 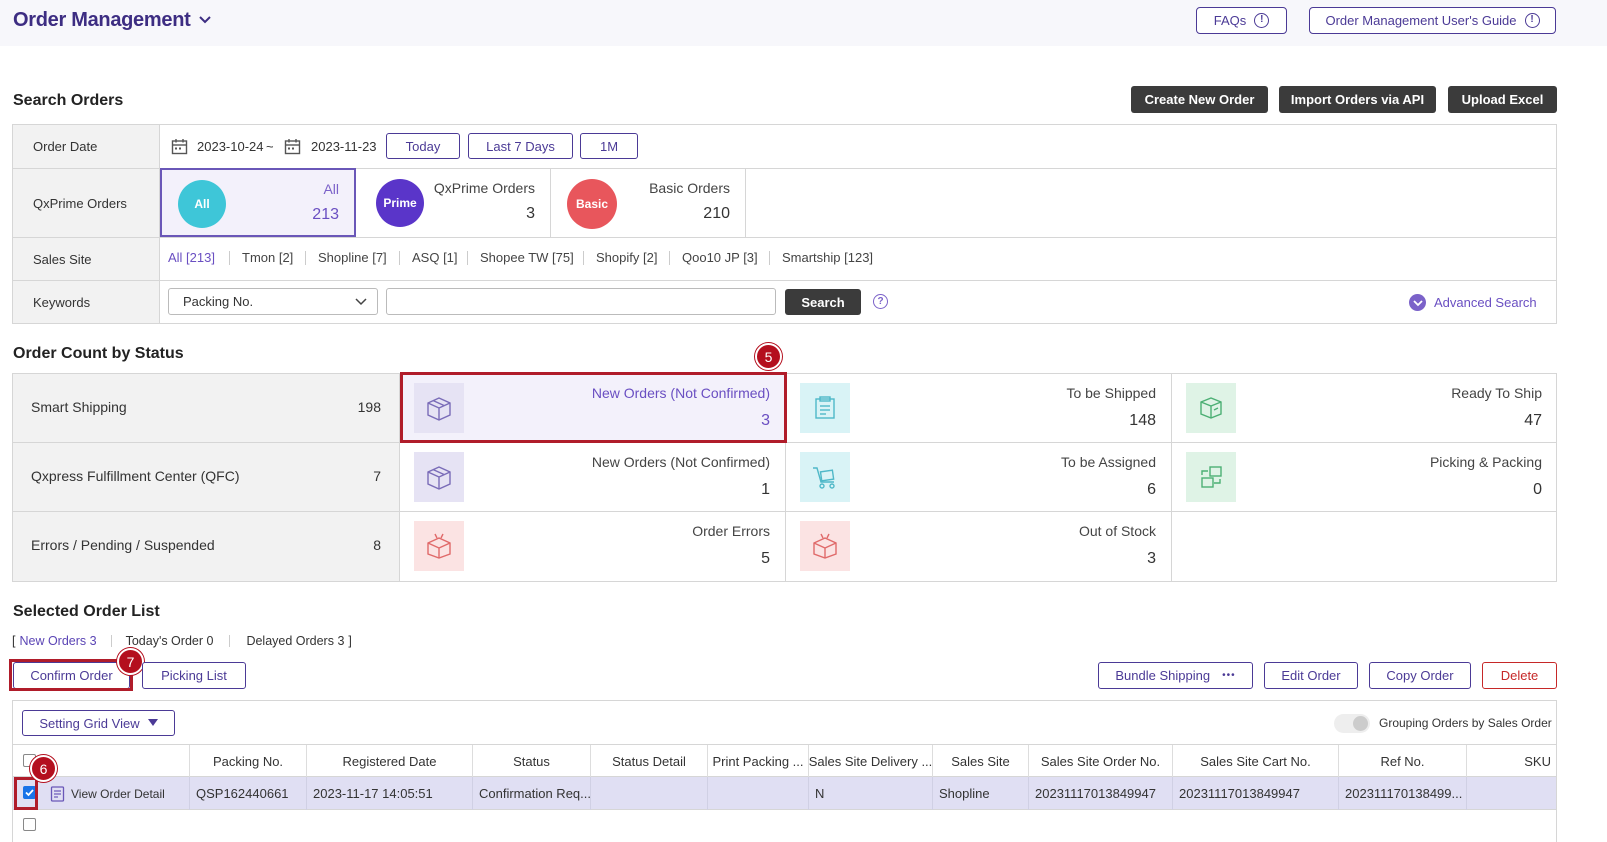 What do you see at coordinates (979, 477) in the screenshot?
I see `status-card: To be Assigned 6` at bounding box center [979, 477].